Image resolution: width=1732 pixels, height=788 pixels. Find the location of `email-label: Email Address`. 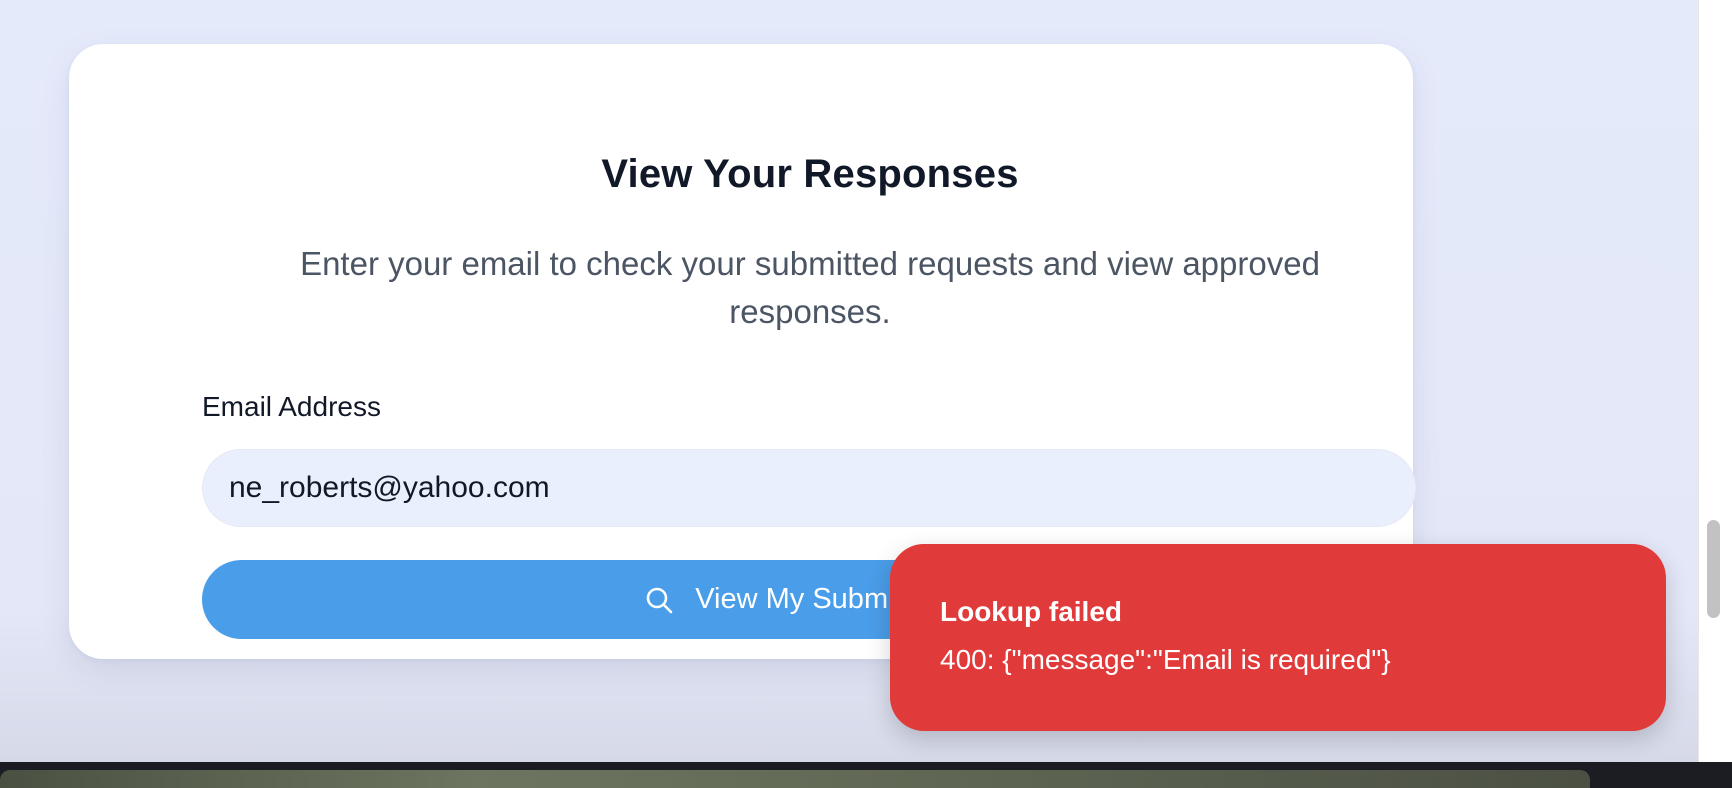

email-label: Email Address is located at coordinates (291, 406).